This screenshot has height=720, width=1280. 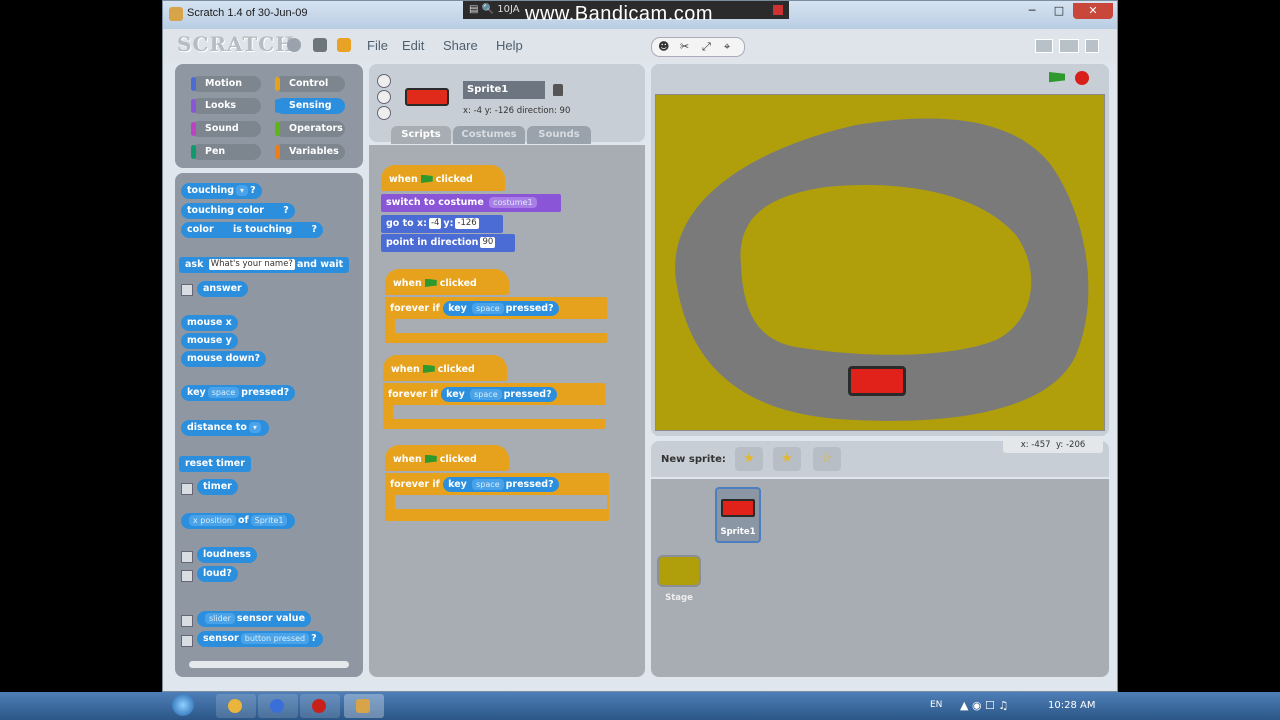 I want to click on sprite-dropdown: Sprite1, so click(x=269, y=520).